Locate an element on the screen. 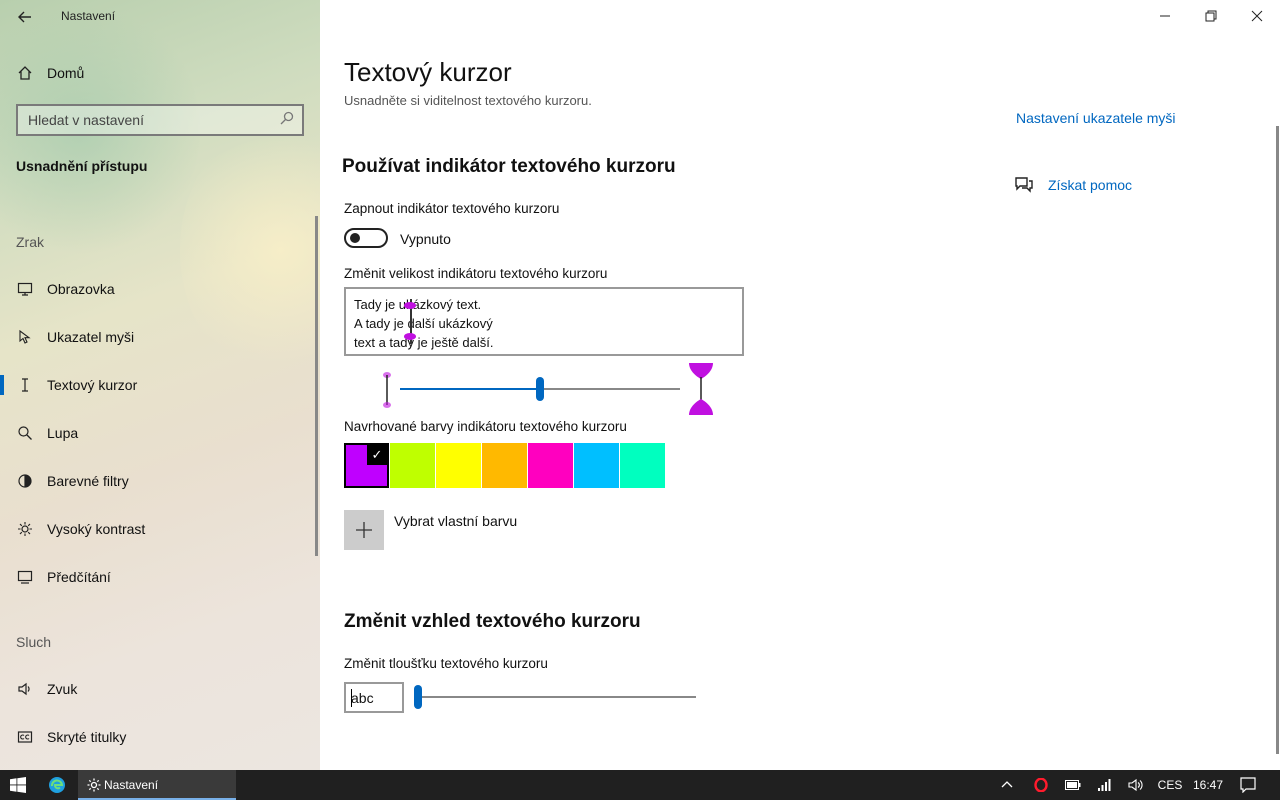  section-heading-indicator: Používat indikátor textového kurzoru is located at coordinates (509, 166).